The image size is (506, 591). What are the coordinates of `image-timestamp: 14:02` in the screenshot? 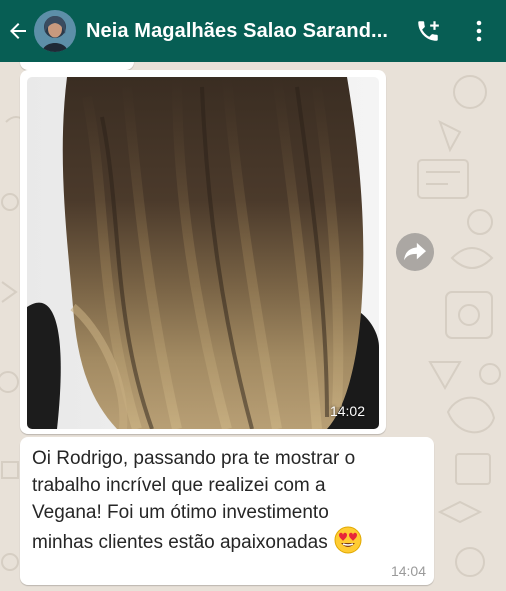 It's located at (347, 411).